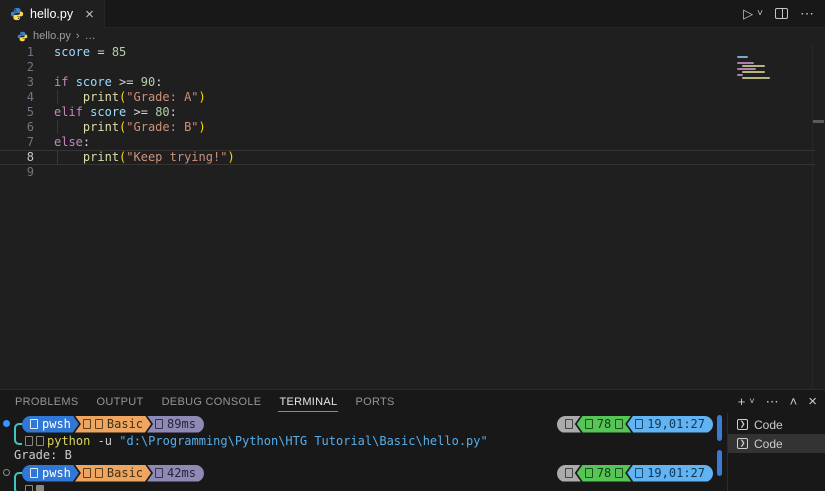 This screenshot has width=825, height=491. What do you see at coordinates (772, 401) in the screenshot?
I see `terminal-more-actions-icon: ⋯` at bounding box center [772, 401].